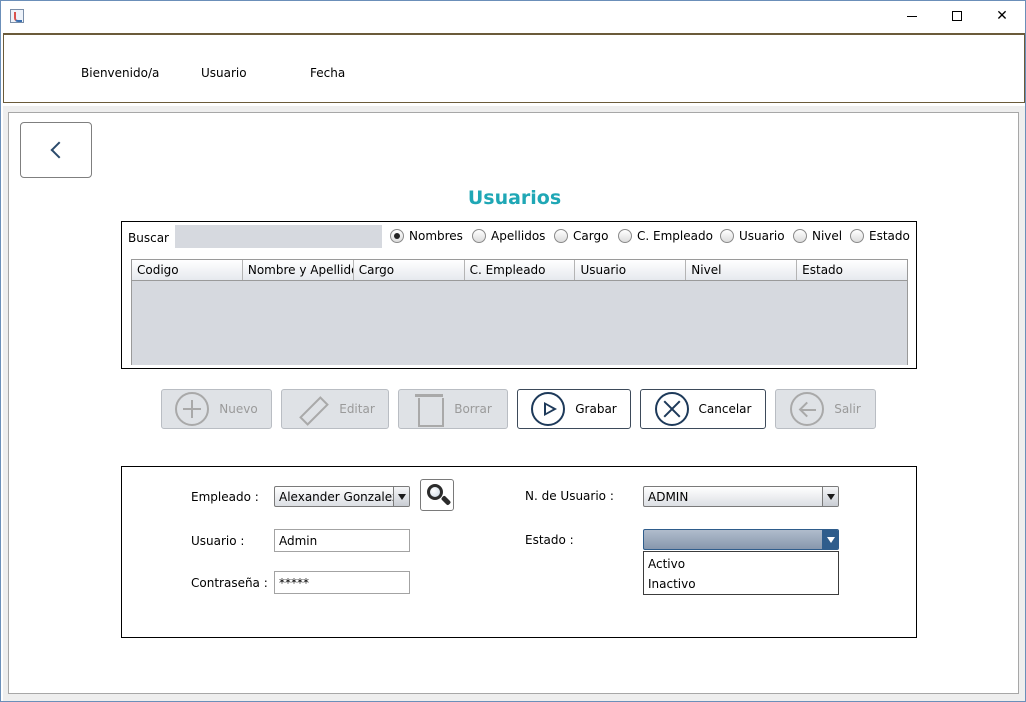 The image size is (1026, 702). I want to click on radio-nombres: Nombres, so click(426, 236).